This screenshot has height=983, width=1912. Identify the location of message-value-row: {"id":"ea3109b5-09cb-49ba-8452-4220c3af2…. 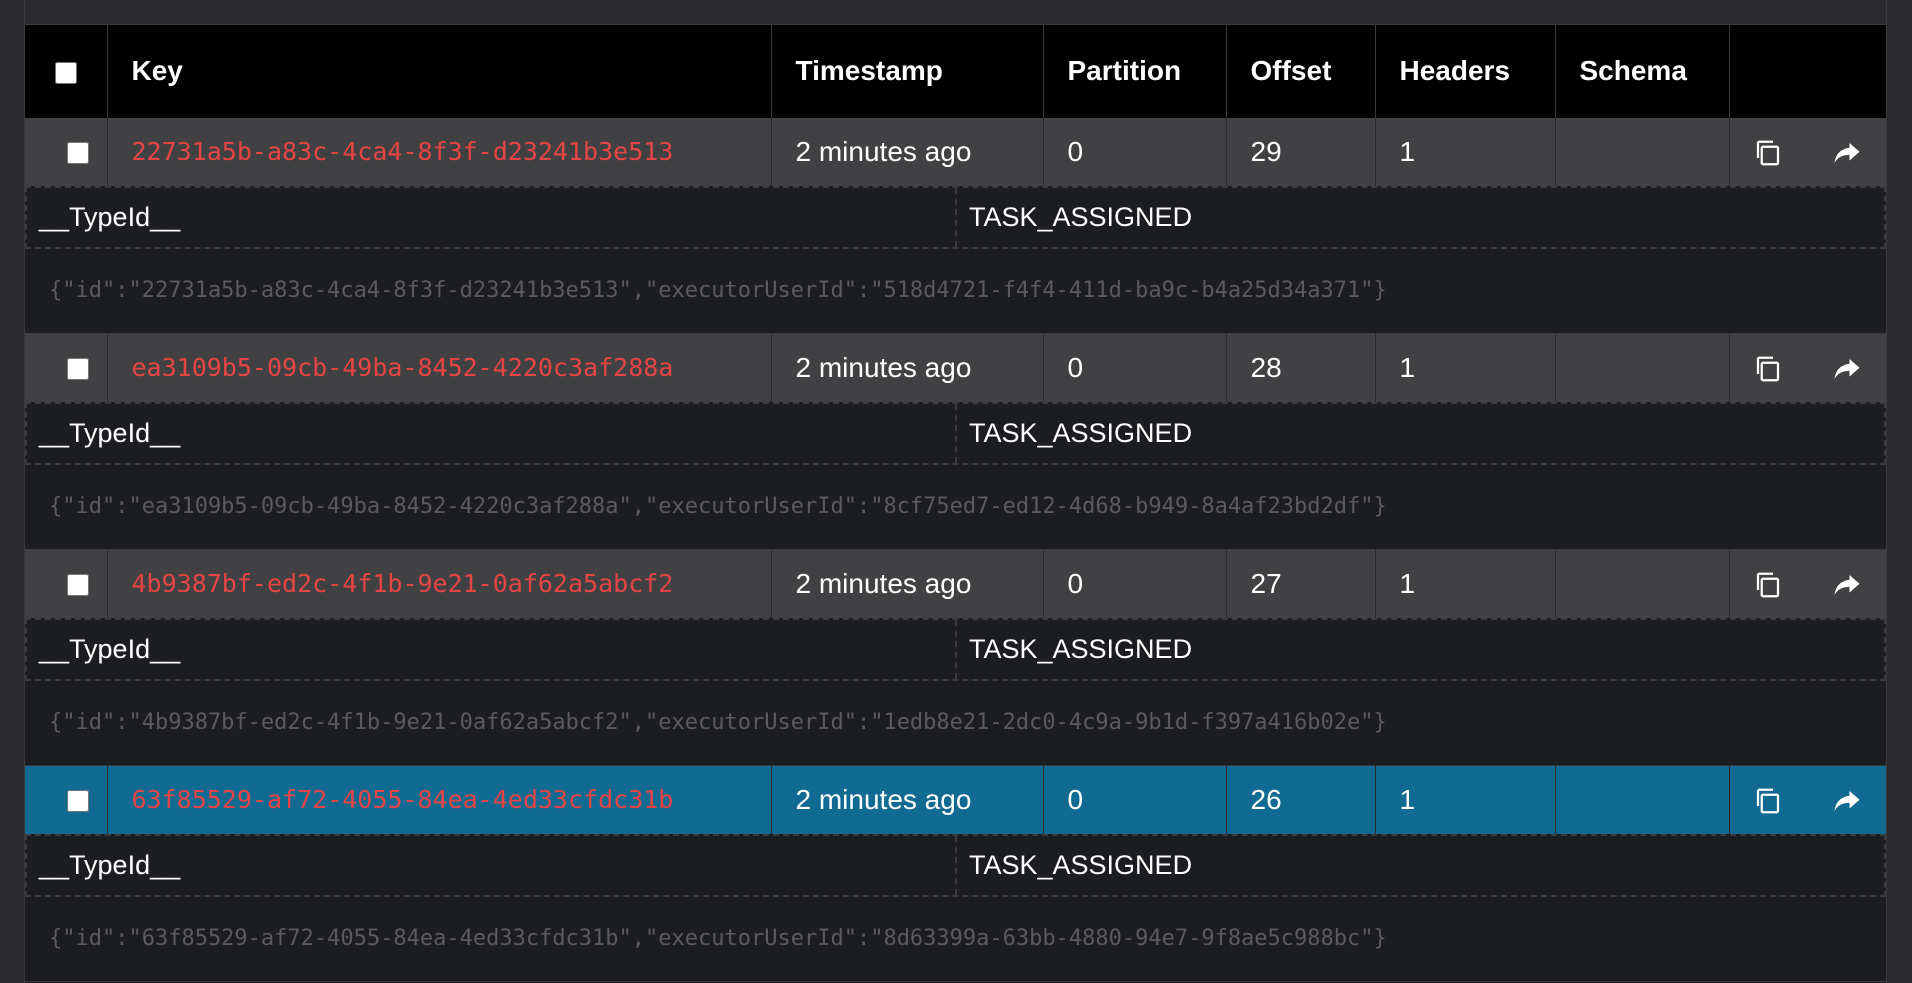
(955, 507).